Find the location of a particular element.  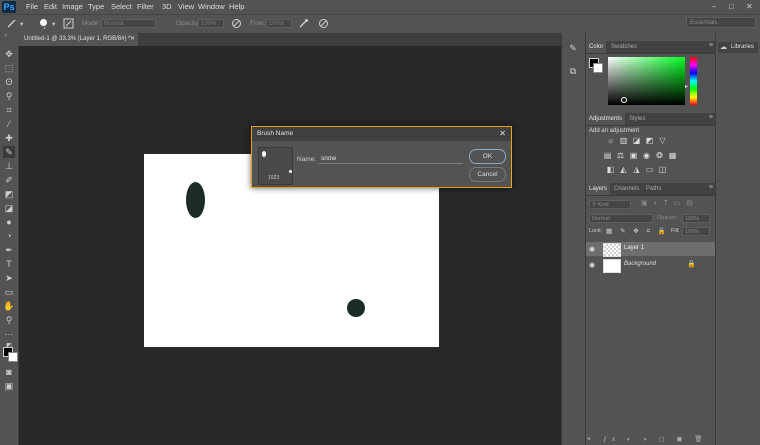

cancel-button: Cancel is located at coordinates (487, 174).